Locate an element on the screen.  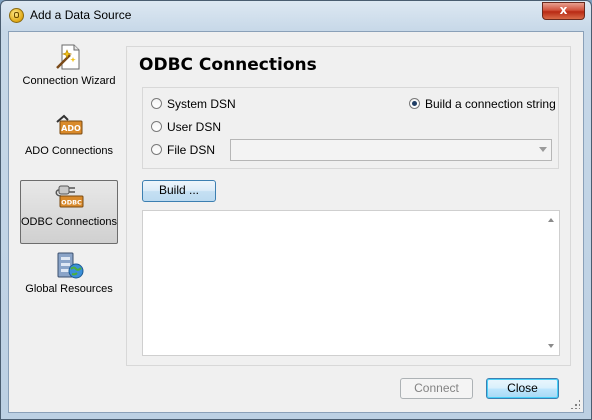
app-lock-icon is located at coordinates (16, 15).